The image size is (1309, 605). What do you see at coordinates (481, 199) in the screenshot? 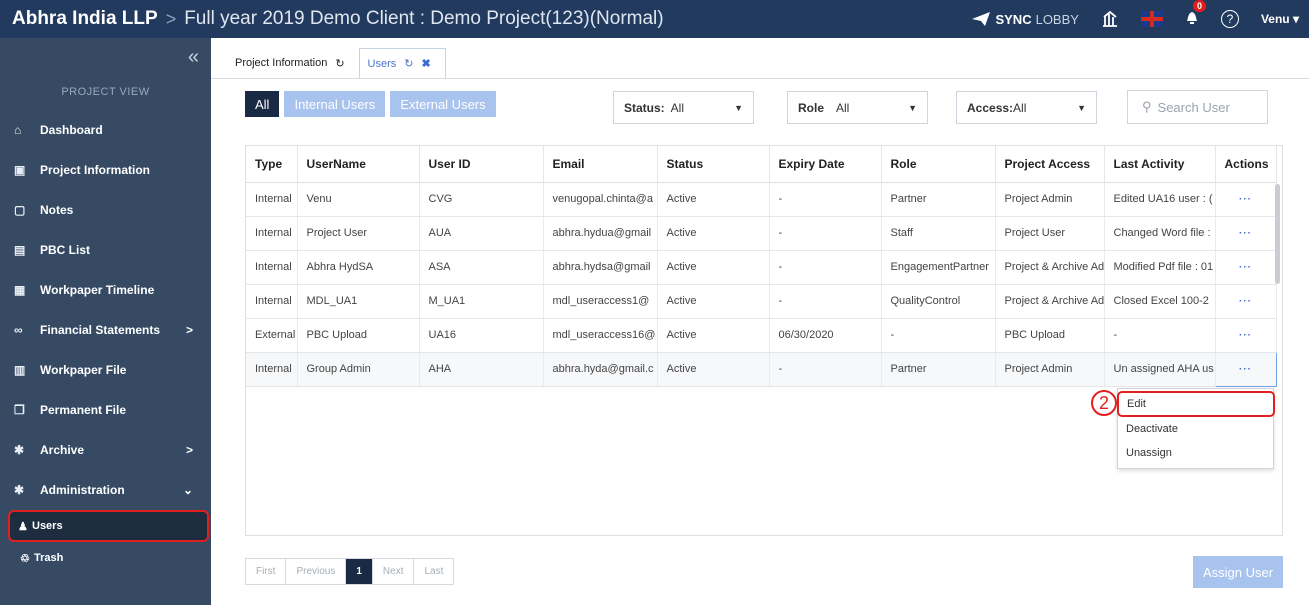
I see `cell-user-id: CVG` at bounding box center [481, 199].